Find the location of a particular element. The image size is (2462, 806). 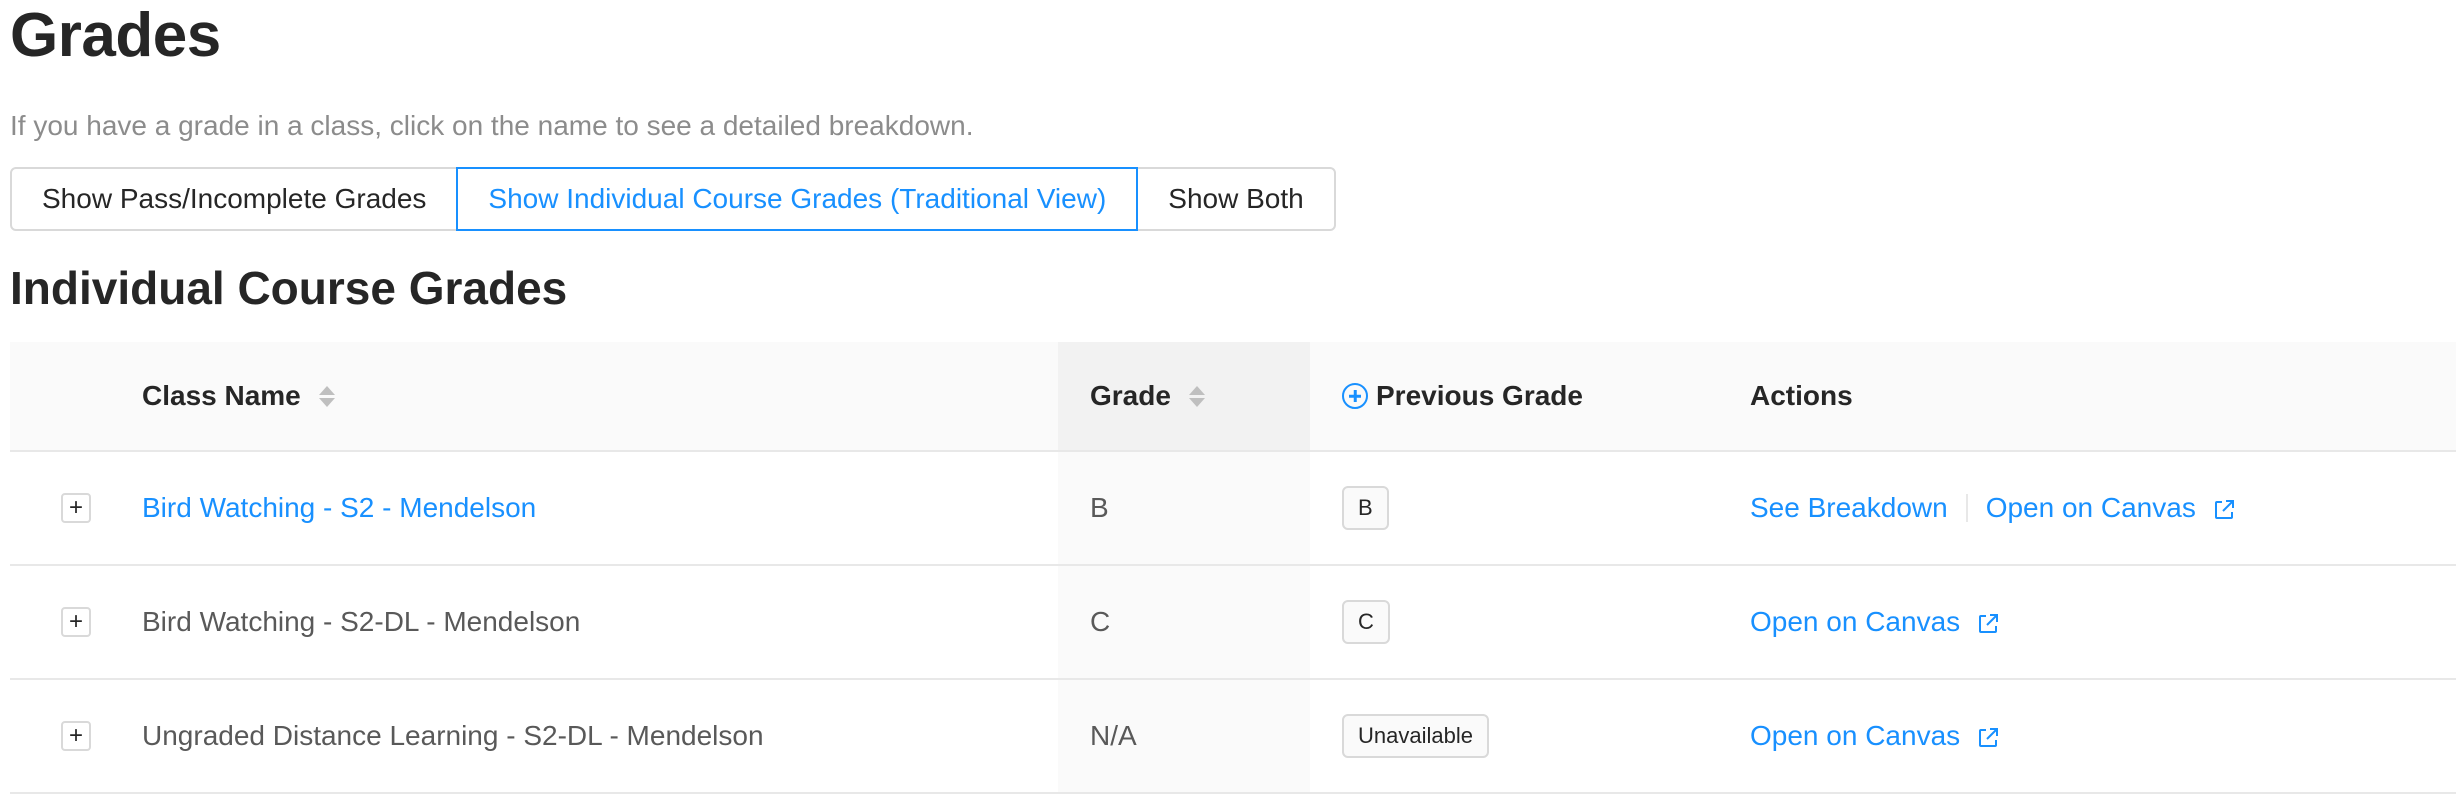

section-title: Individual Course Grades is located at coordinates (289, 288).